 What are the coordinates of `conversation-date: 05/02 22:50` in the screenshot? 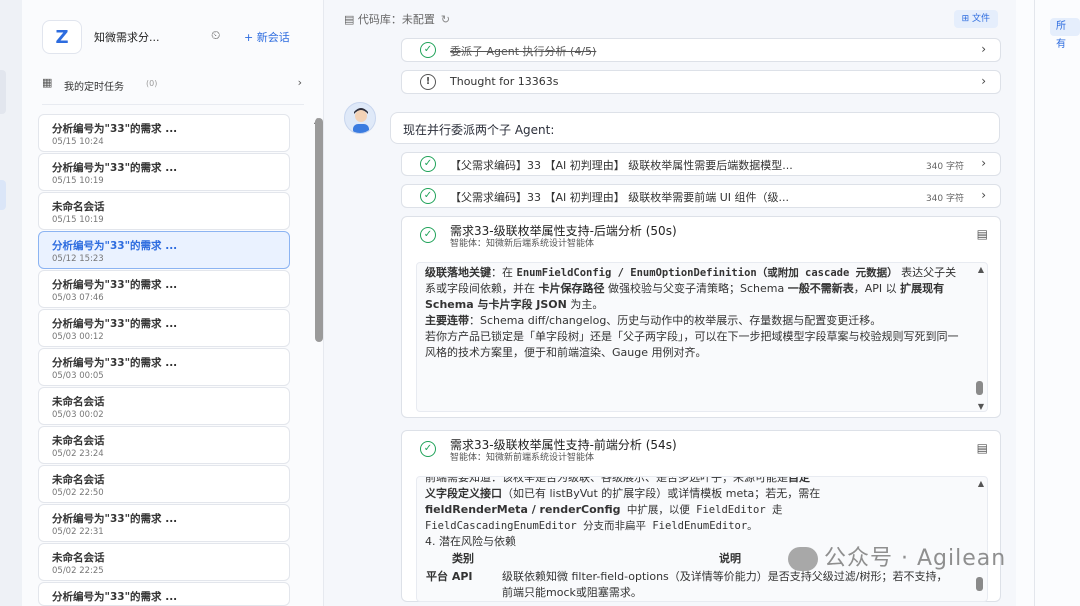 It's located at (78, 493).